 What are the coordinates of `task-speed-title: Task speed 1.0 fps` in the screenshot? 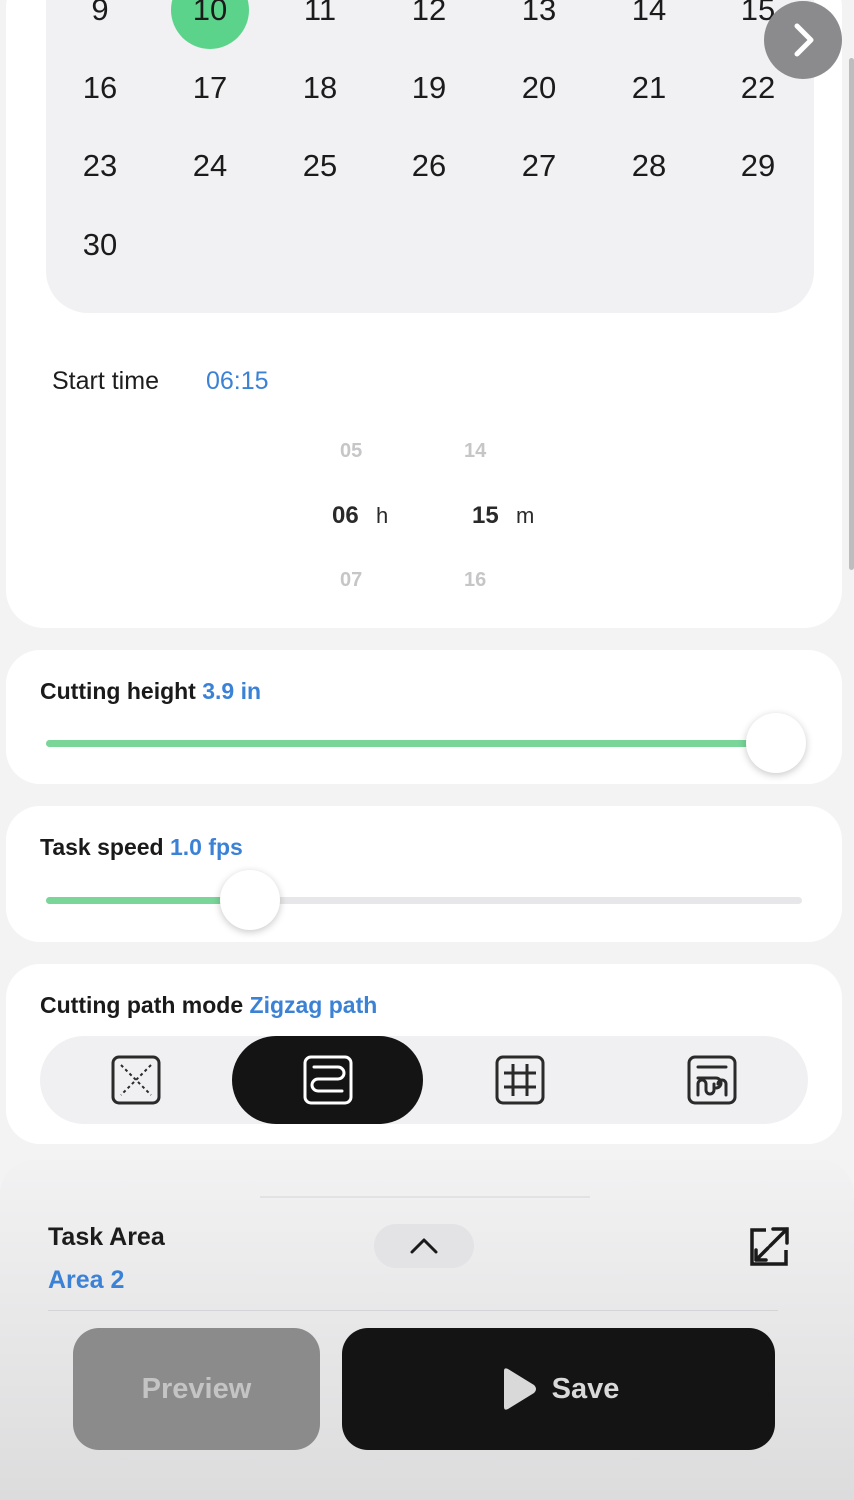 It's located at (141, 847).